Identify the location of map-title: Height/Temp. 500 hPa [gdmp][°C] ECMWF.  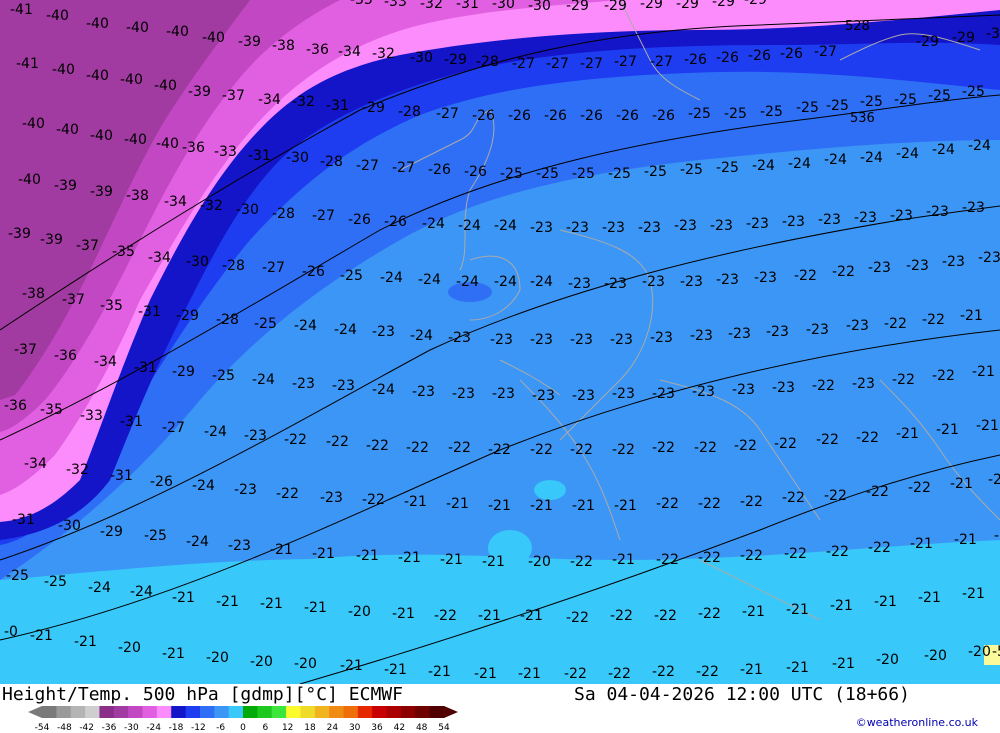
(202, 694).